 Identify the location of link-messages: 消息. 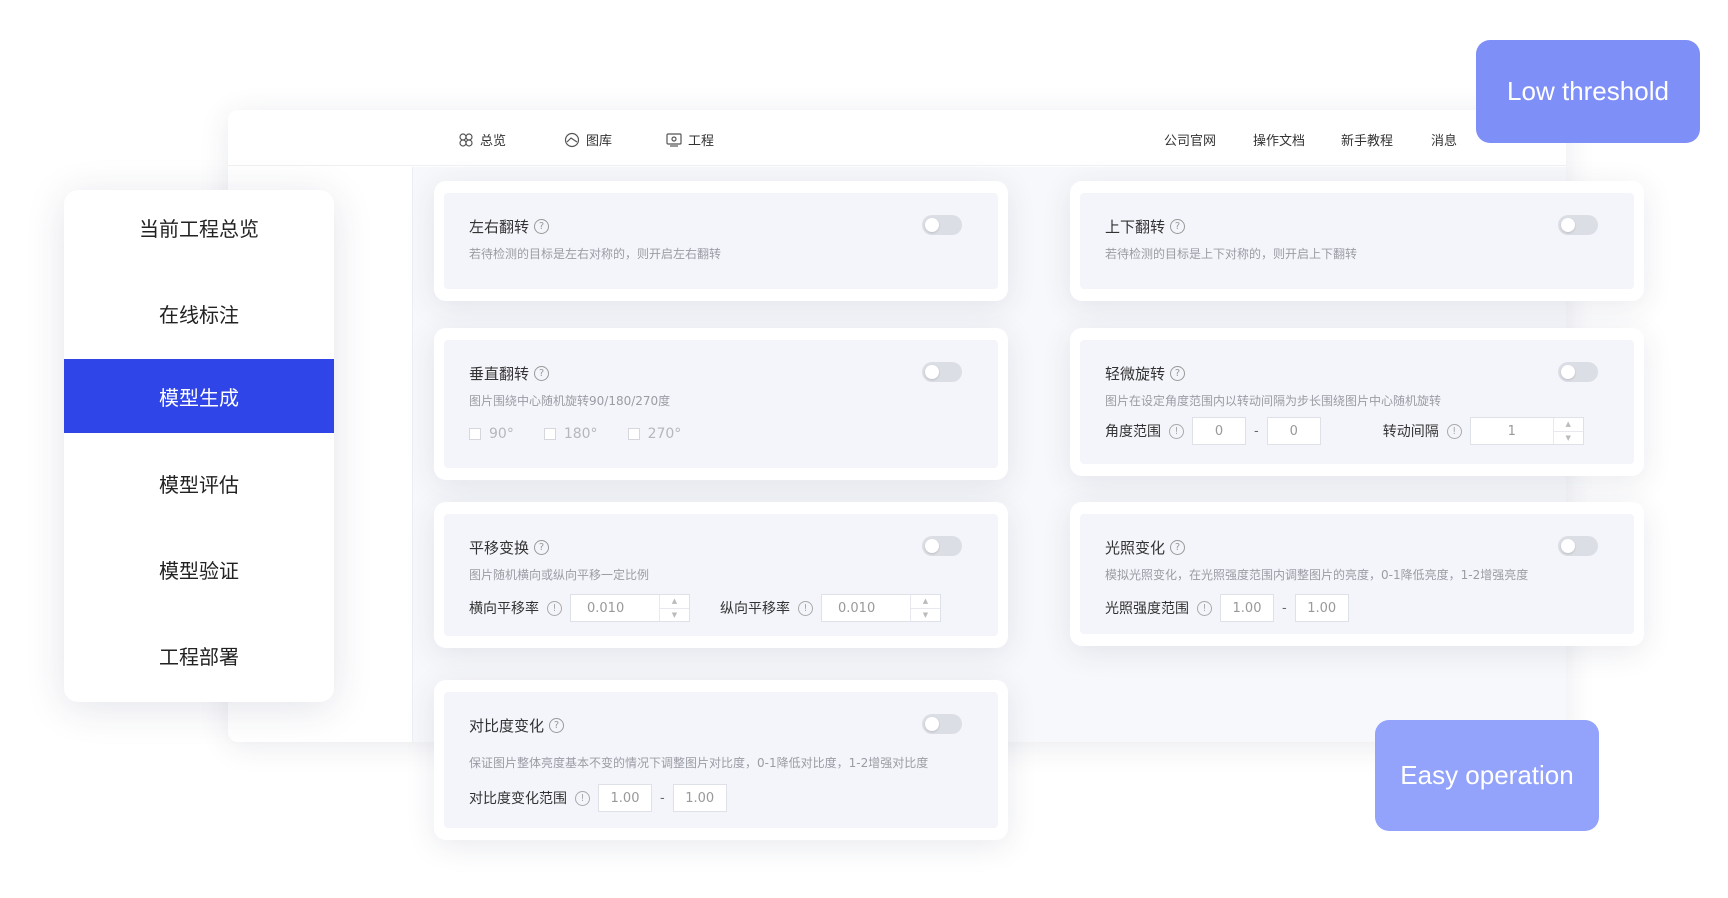
(1444, 139).